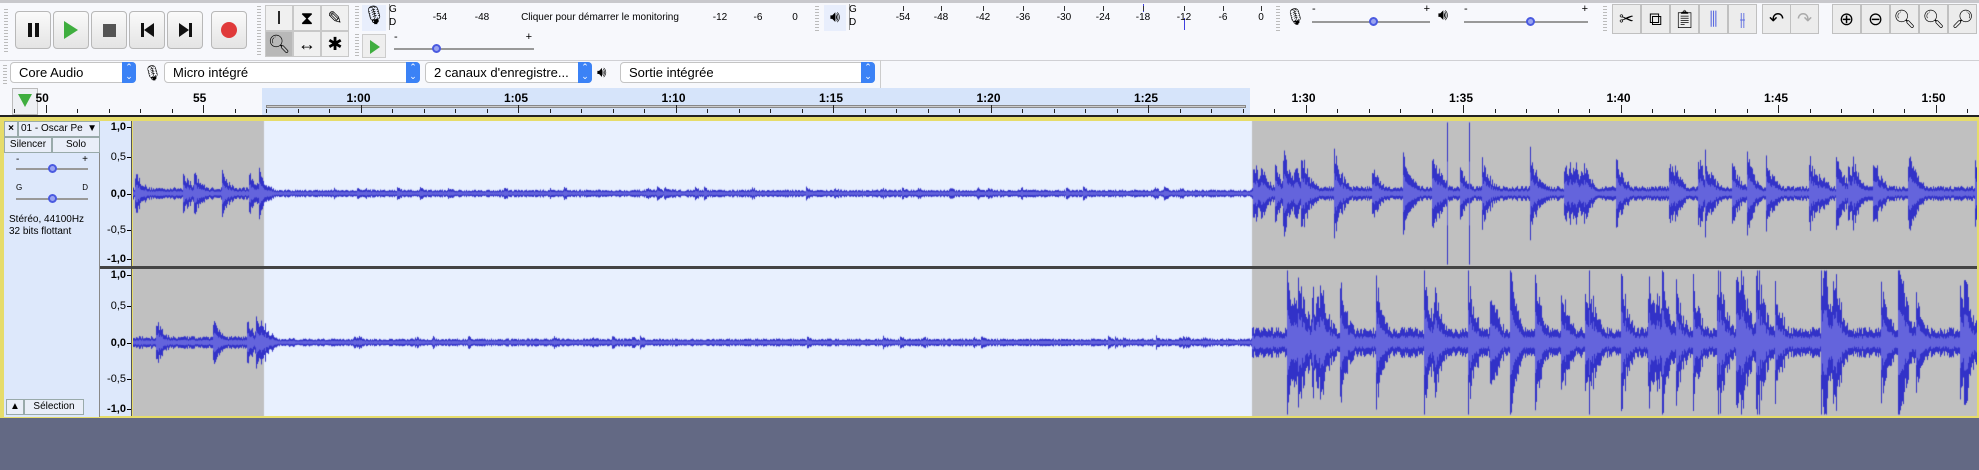  What do you see at coordinates (1804, 19) in the screenshot?
I see `redo-button: ↷` at bounding box center [1804, 19].